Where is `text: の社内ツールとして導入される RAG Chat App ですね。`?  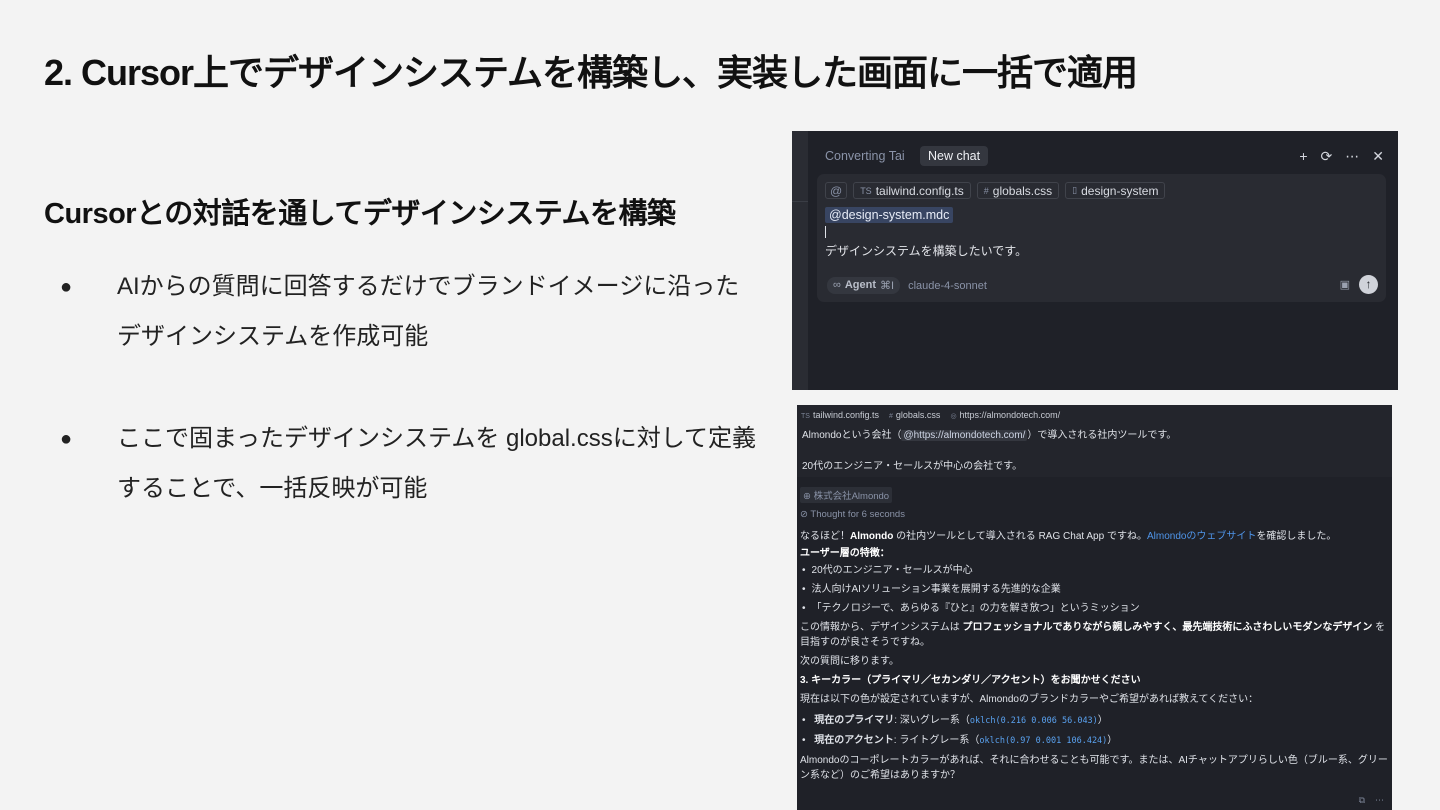 text: の社内ツールとして導入される RAG Chat App ですね。 is located at coordinates (1020, 536).